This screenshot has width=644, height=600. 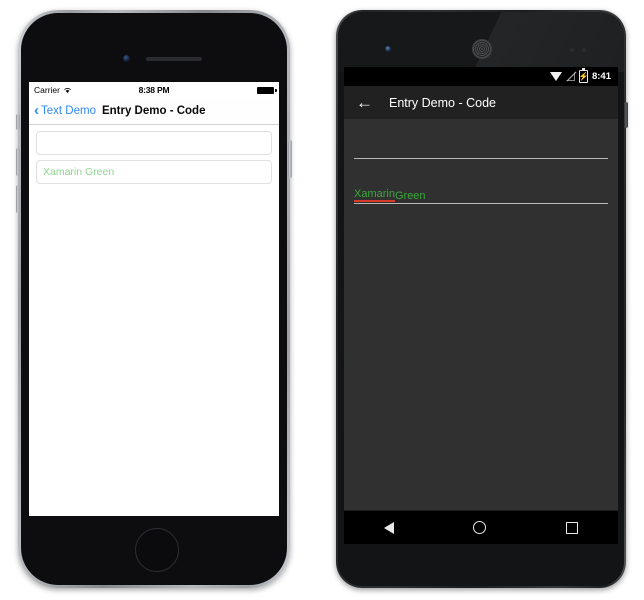 I want to click on battery-full-icon, so click(x=267, y=90).